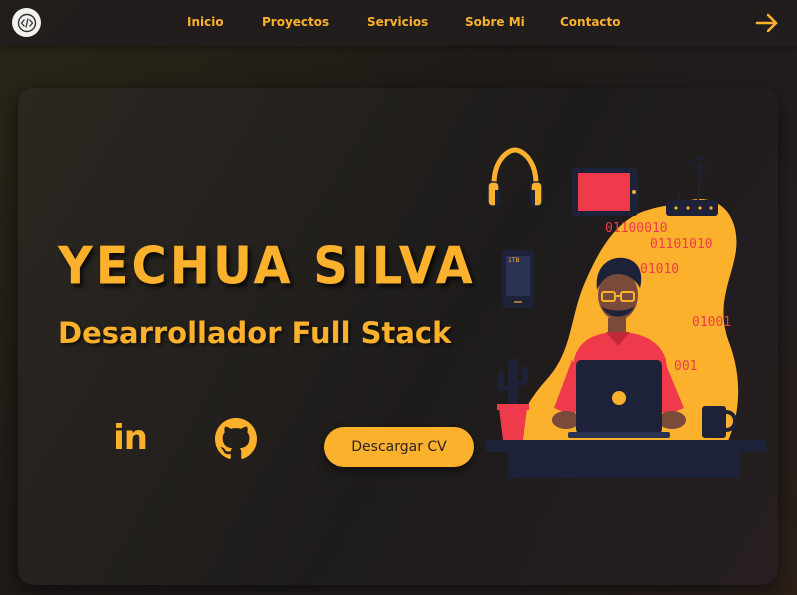 The height and width of the screenshot is (595, 797). Describe the element at coordinates (659, 269) in the screenshot. I see `binary-text: 01010` at that location.